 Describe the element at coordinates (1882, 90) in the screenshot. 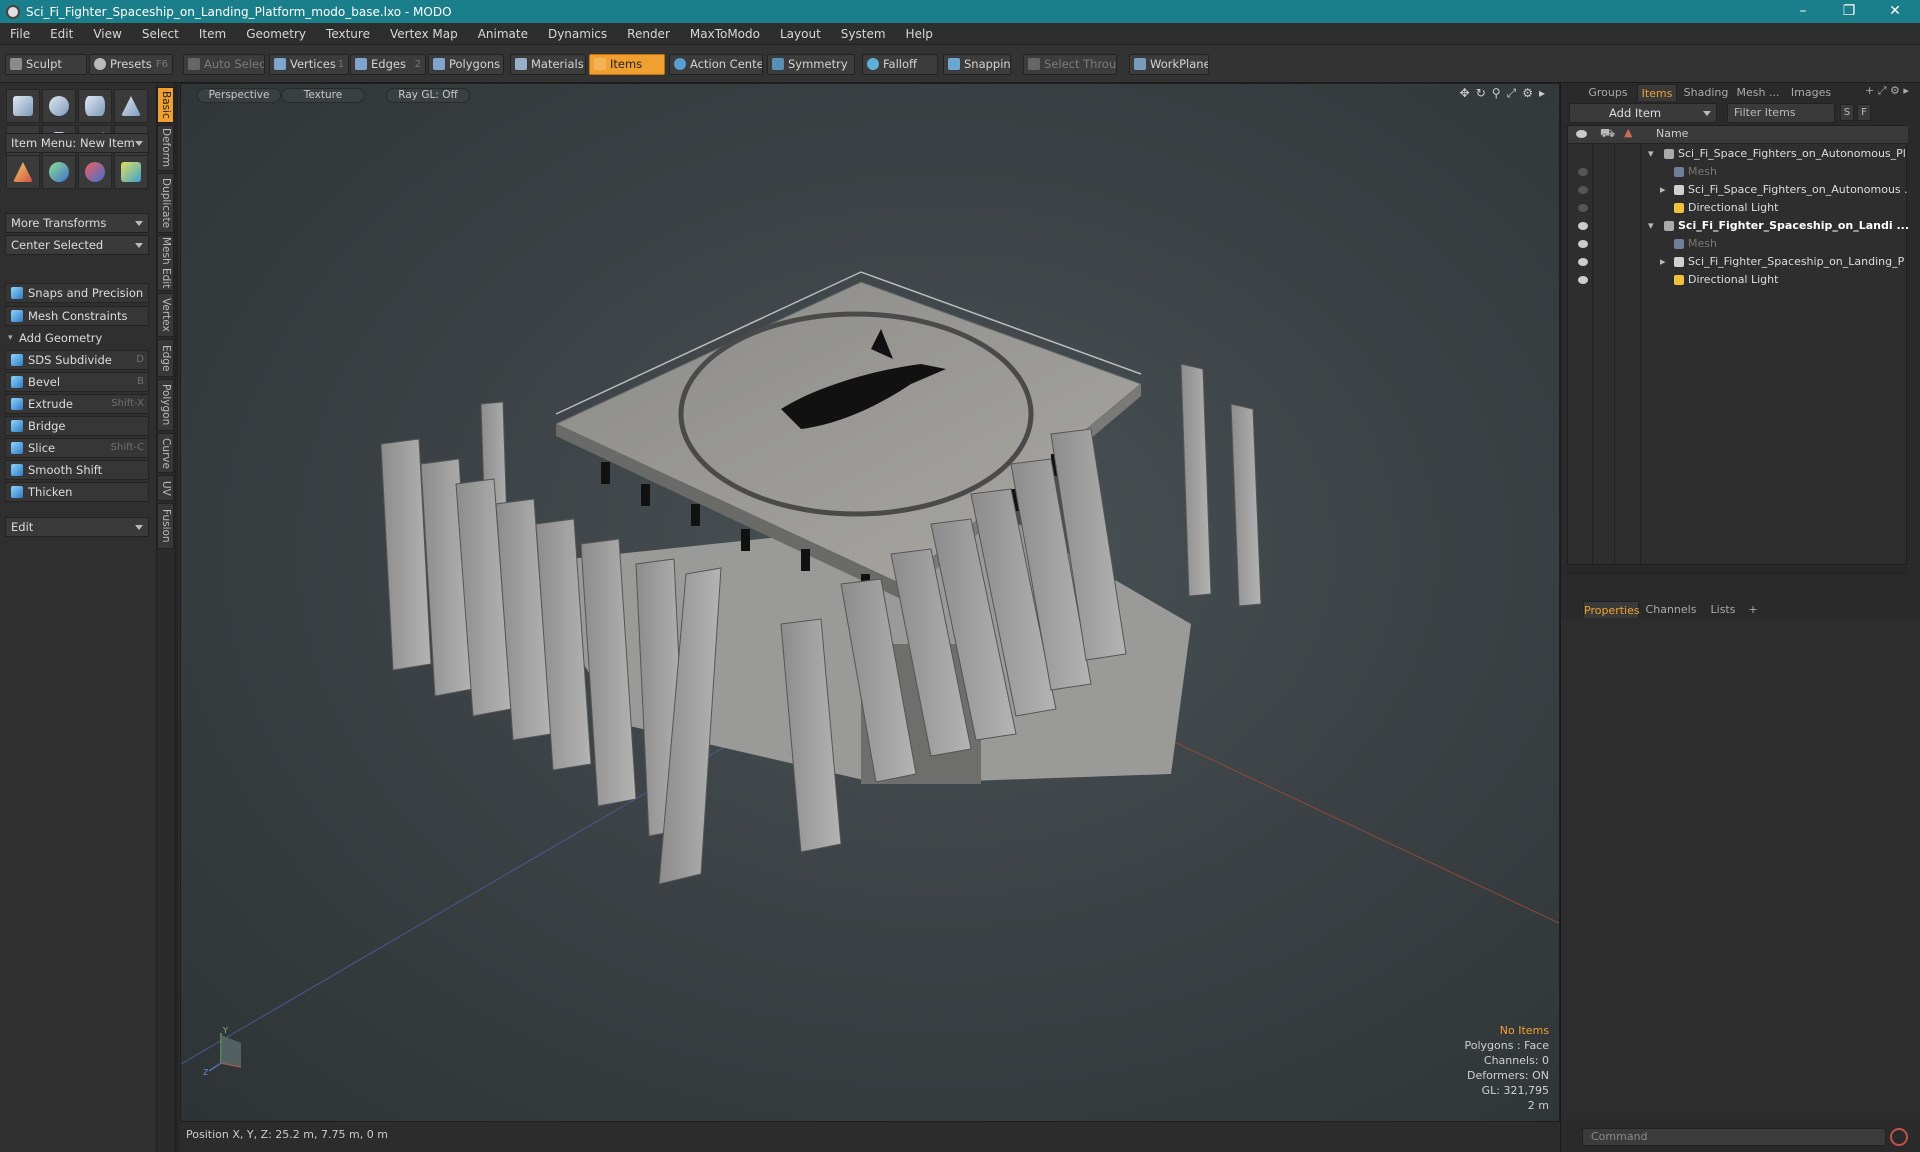

I see `maximize-icon: ⤢` at that location.